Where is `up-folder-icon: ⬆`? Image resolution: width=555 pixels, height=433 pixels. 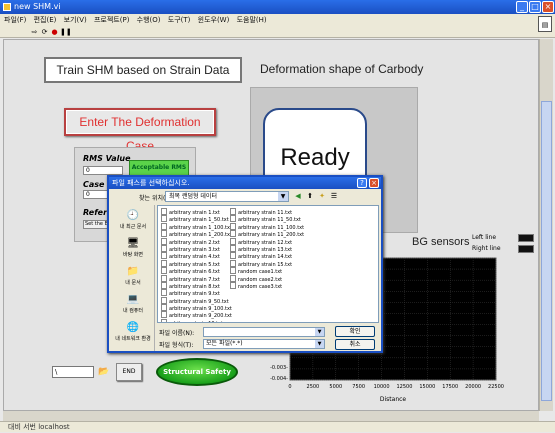 up-folder-icon: ⬆ is located at coordinates (310, 196).